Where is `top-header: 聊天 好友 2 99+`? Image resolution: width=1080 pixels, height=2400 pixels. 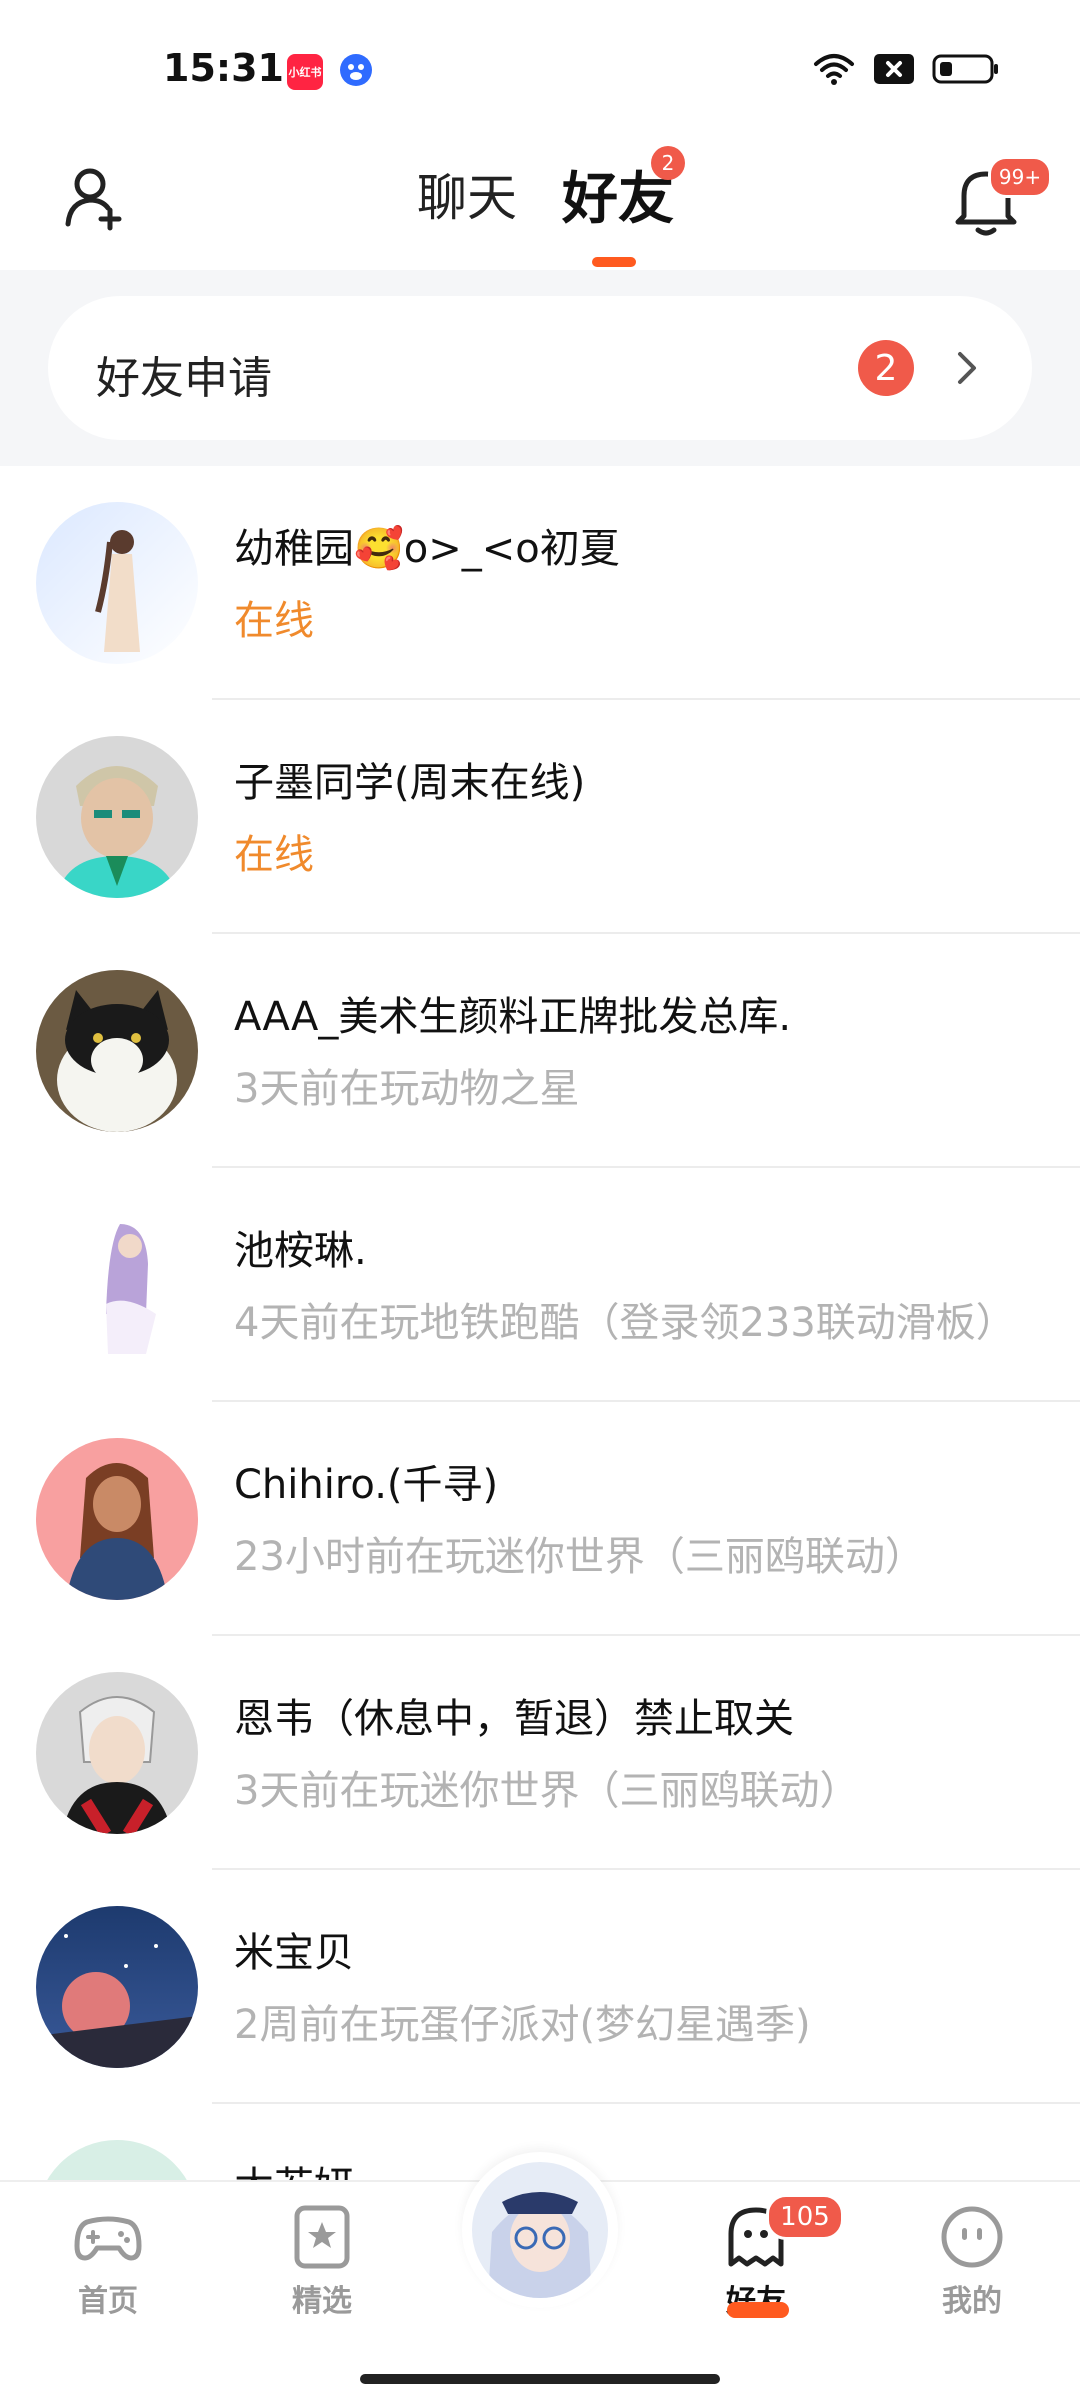
top-header: 聊天 好友 2 99+ is located at coordinates (540, 206).